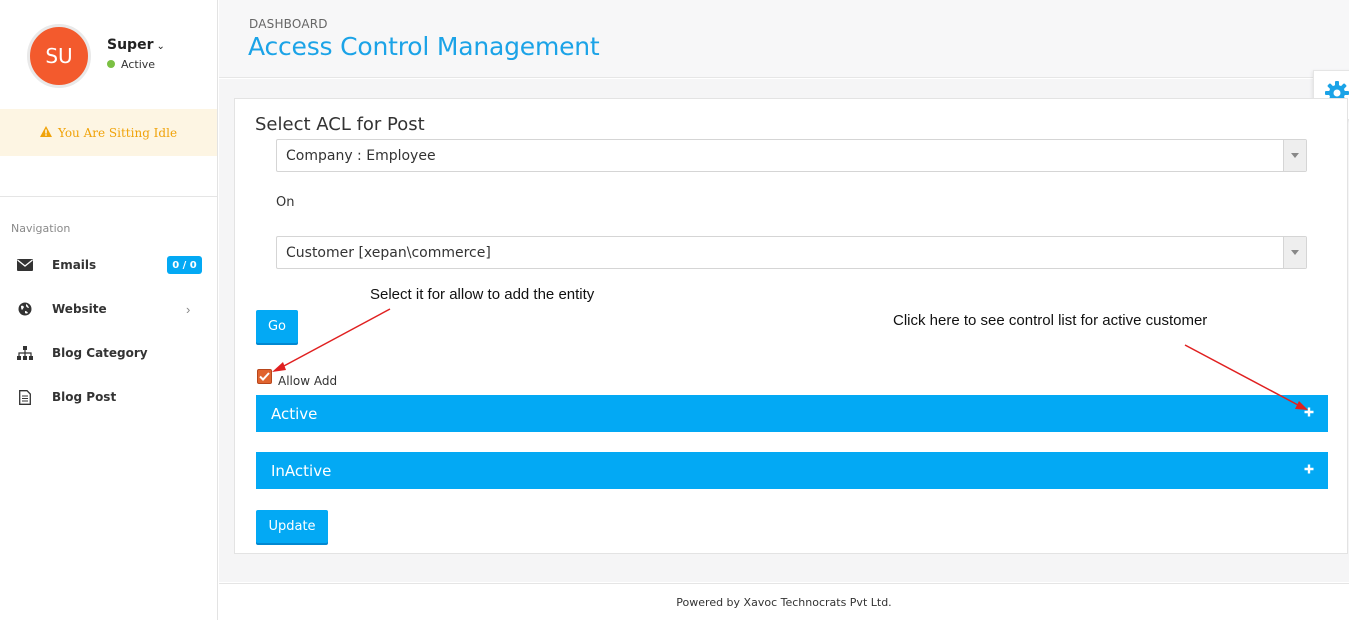  Describe the element at coordinates (25, 309) in the screenshot. I see `globe-icon` at that location.